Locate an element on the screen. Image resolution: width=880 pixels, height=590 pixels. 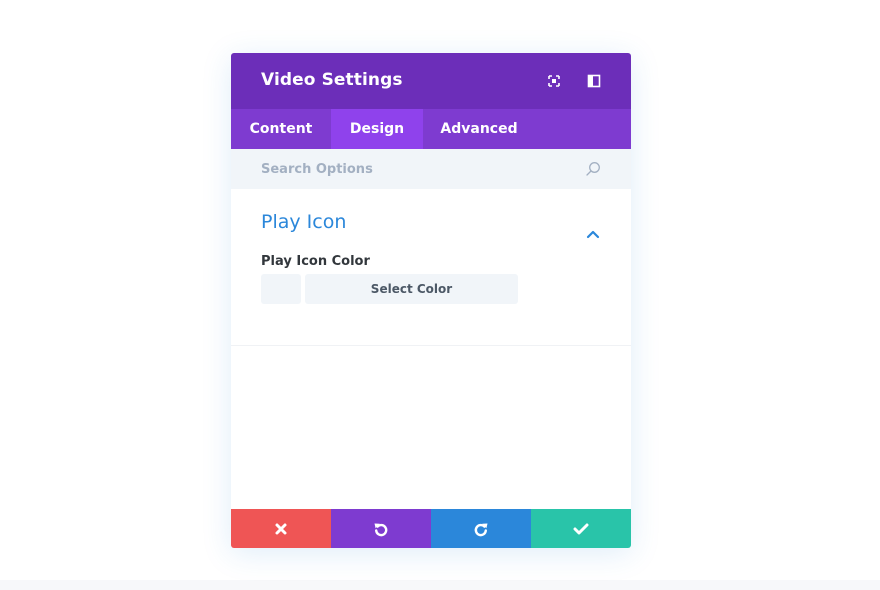
close-icon is located at coordinates (281, 529).